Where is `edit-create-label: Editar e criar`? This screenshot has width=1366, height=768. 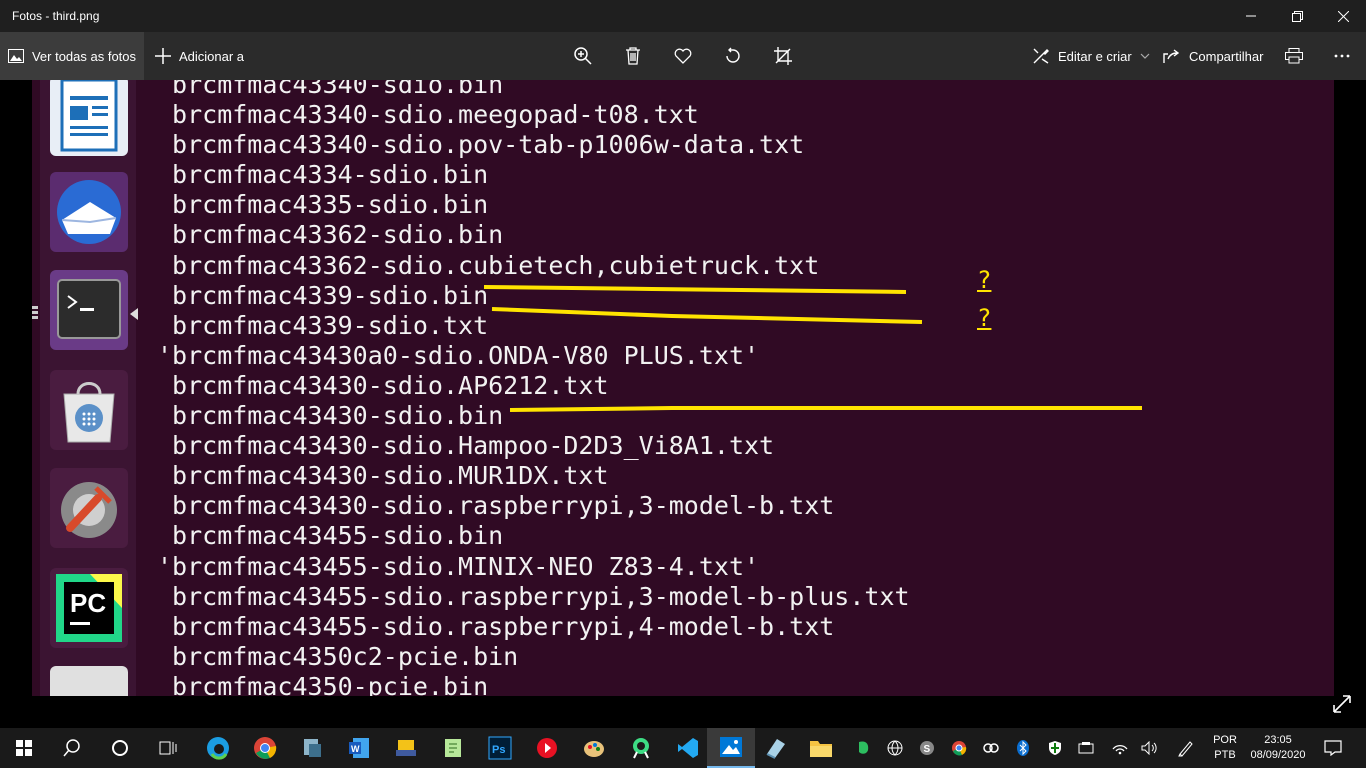
edit-create-label: Editar e criar is located at coordinates (1095, 56).